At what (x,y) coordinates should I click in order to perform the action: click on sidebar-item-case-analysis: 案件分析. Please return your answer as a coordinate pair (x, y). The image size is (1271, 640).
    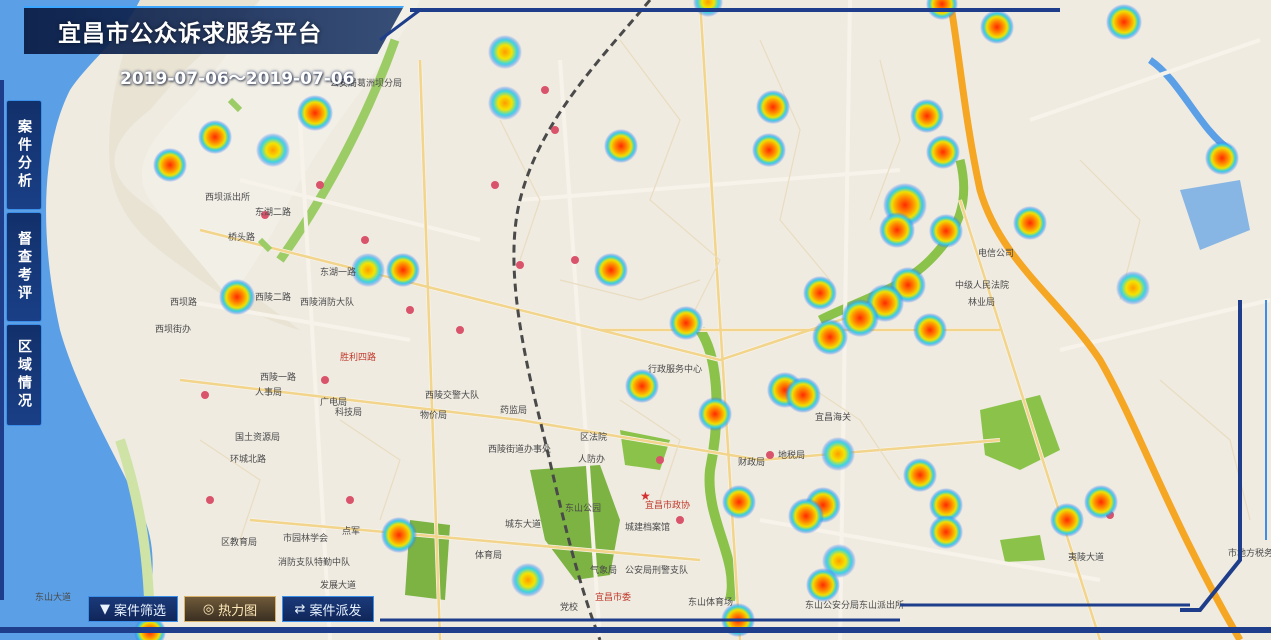
    Looking at the image, I should click on (24, 155).